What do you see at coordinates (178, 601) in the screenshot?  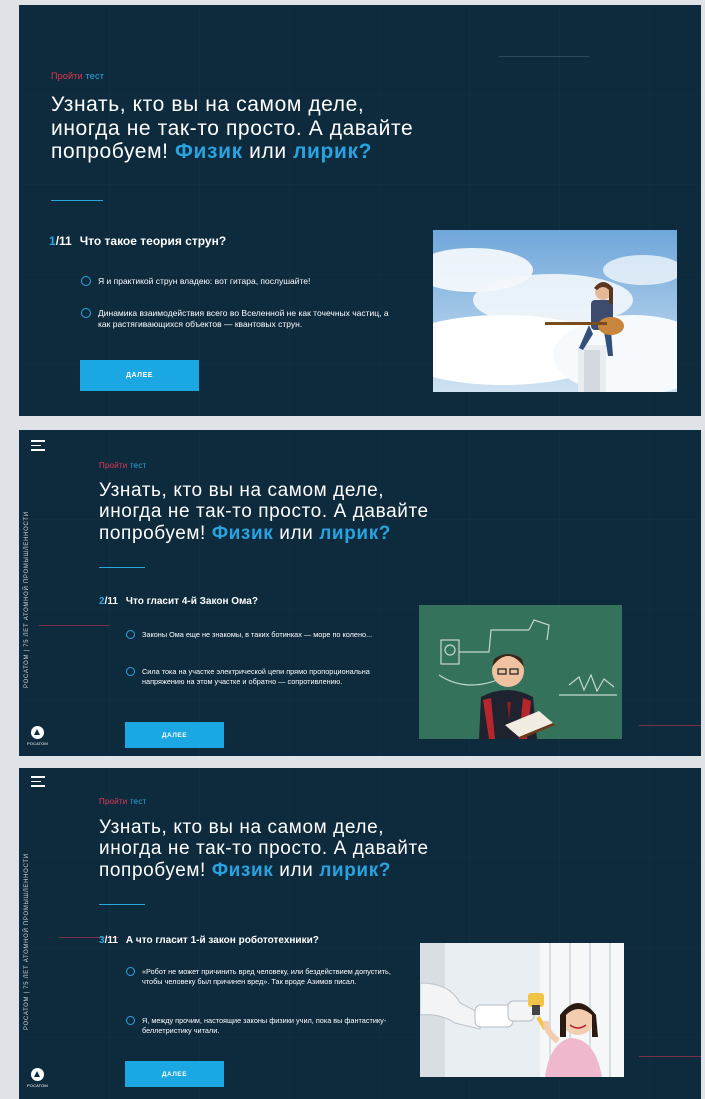 I see `question-heading: 2 /11 Что гласит 4-й Закон Ома?` at bounding box center [178, 601].